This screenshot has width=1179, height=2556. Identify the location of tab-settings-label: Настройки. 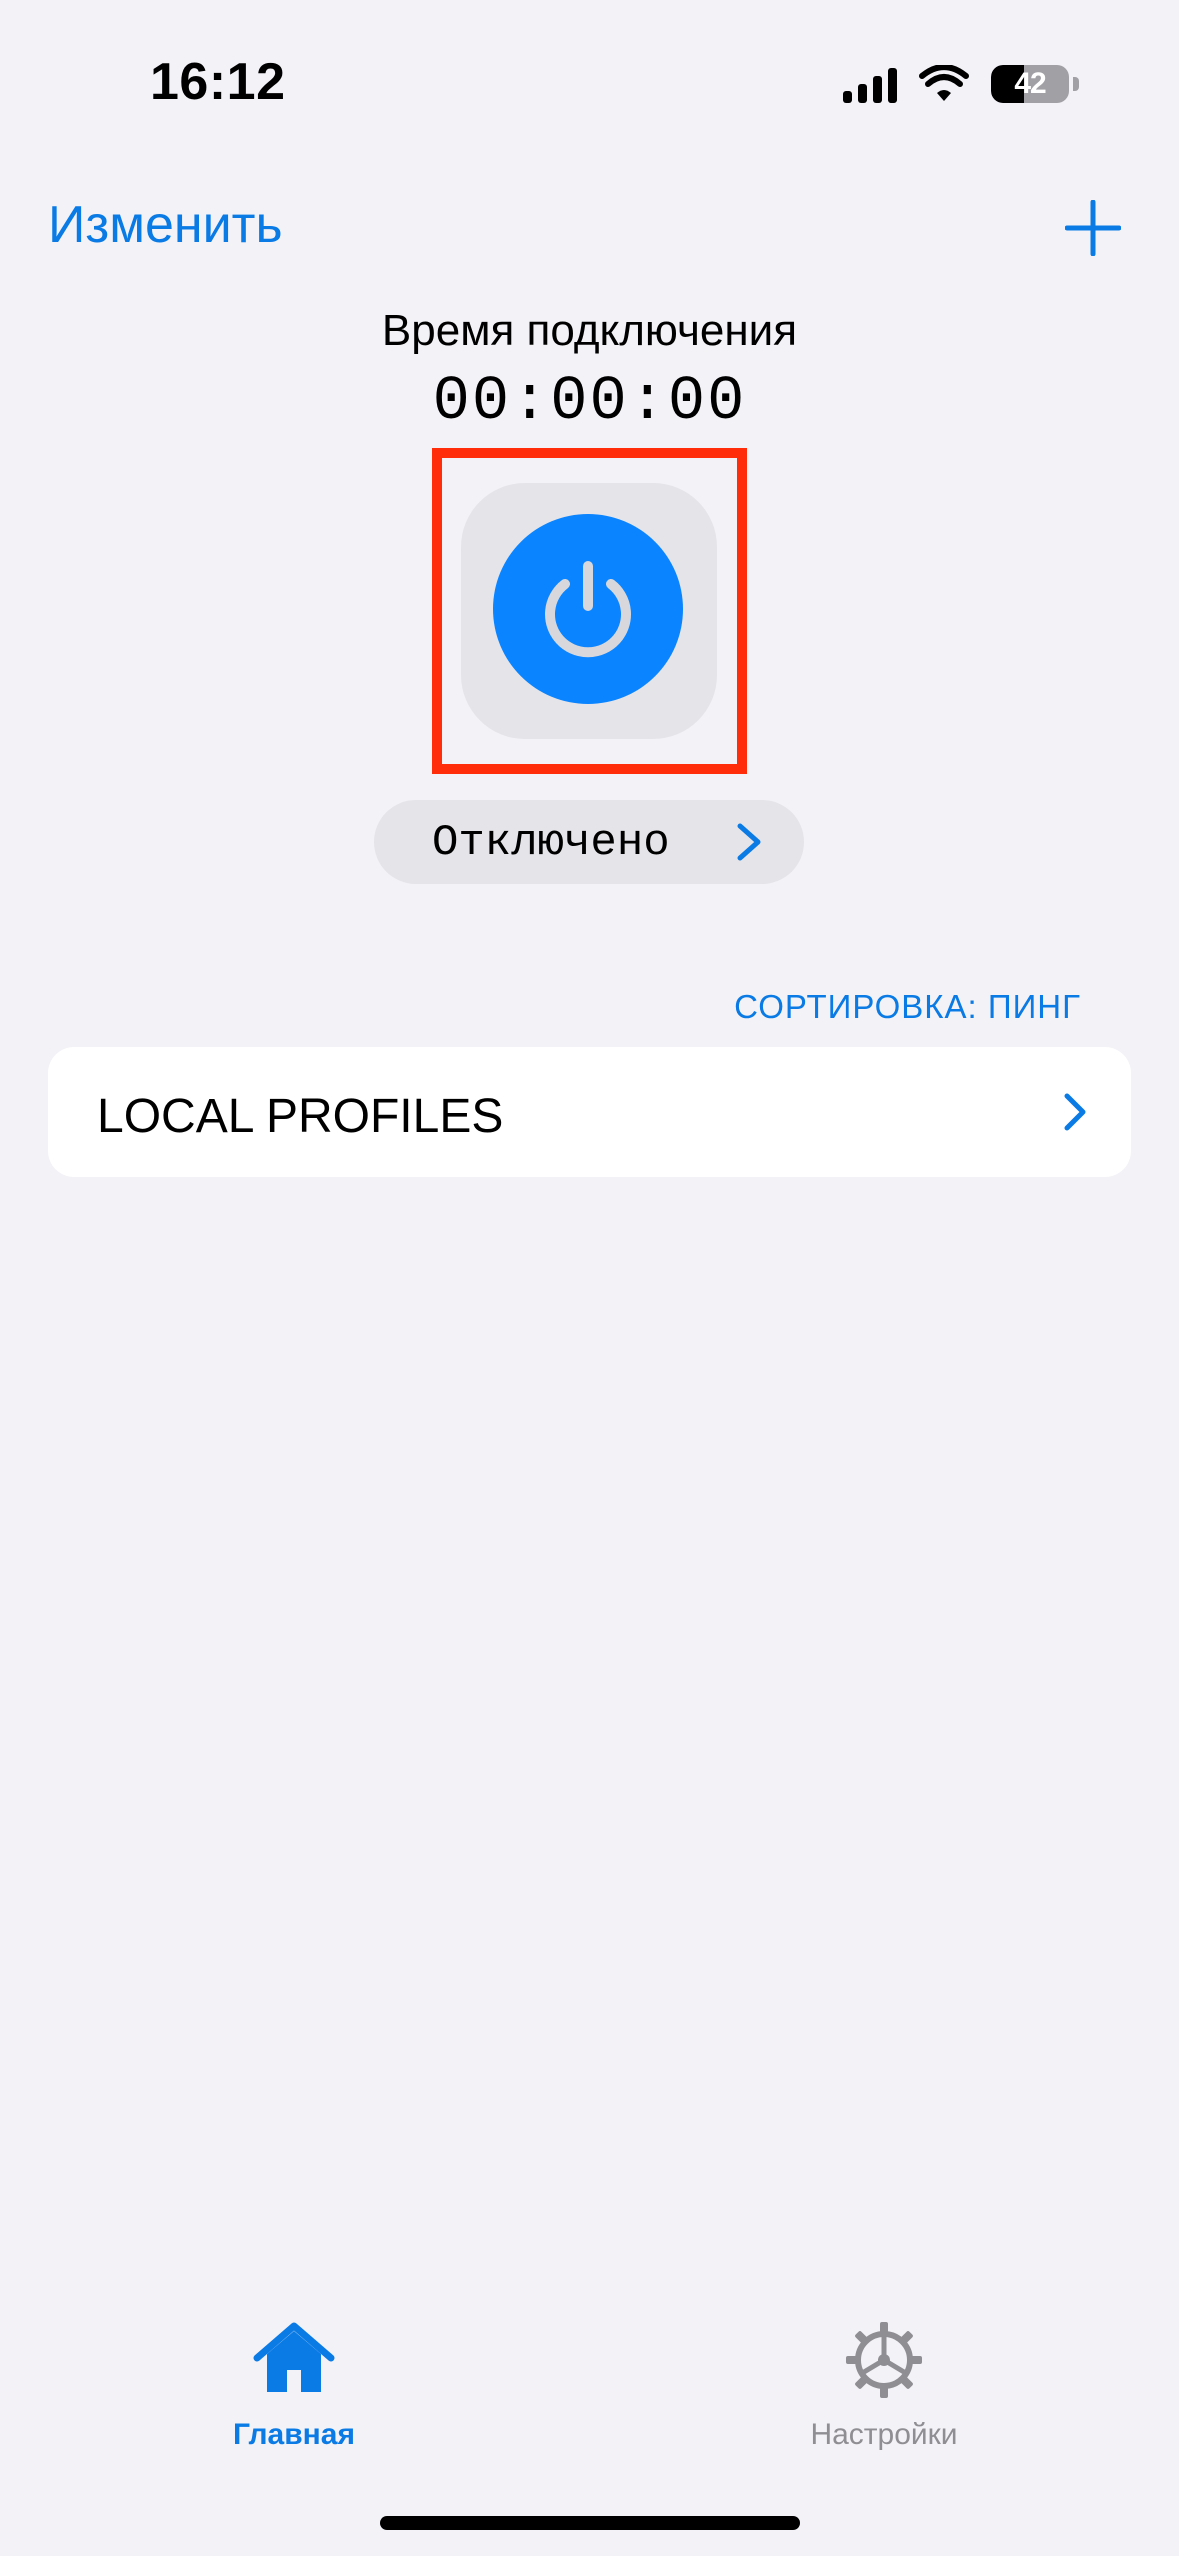
(884, 2434).